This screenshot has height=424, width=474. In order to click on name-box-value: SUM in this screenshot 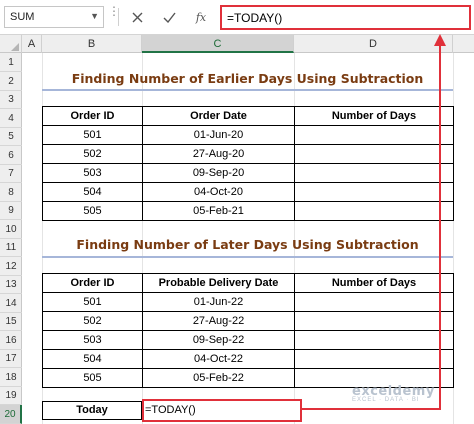, I will do `click(22, 17)`.